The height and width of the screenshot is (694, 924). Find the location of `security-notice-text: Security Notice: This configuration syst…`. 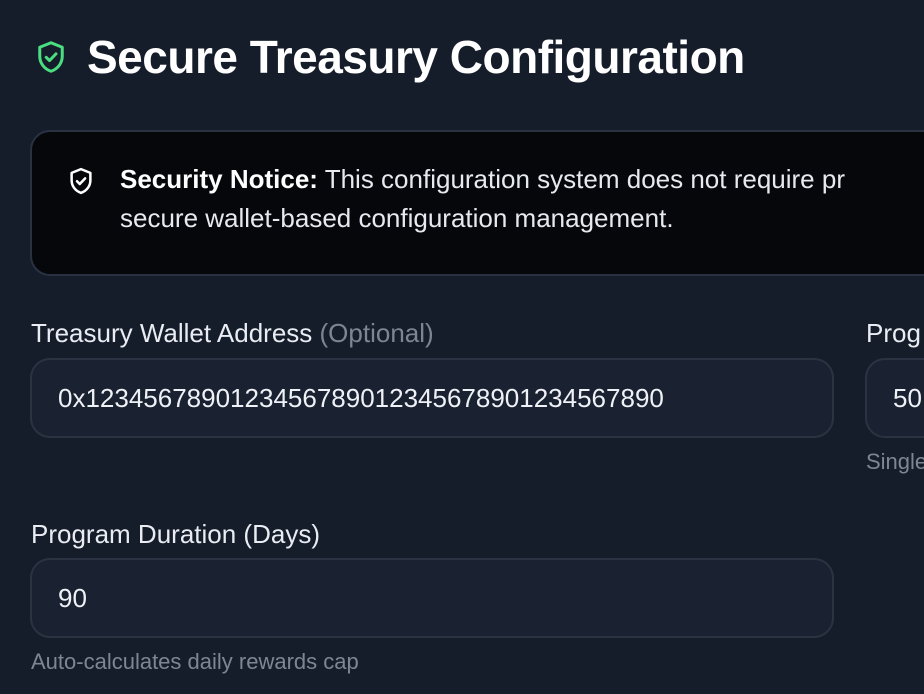

security-notice-text: Security Notice: This configuration syst… is located at coordinates (522, 199).